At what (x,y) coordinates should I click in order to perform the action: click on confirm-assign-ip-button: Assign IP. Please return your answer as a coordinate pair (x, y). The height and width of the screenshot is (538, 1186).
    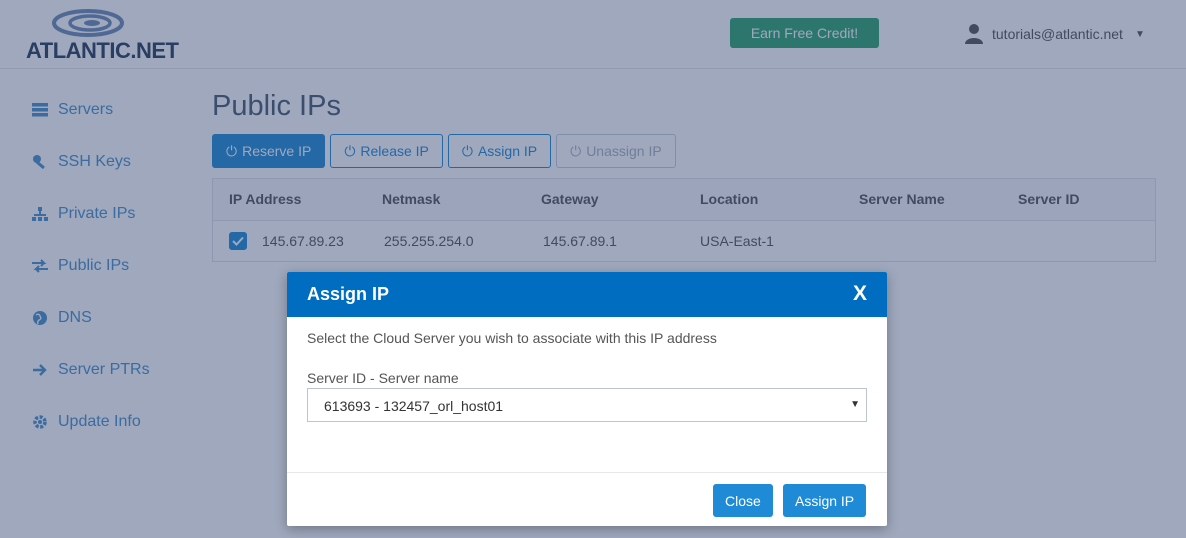
    Looking at the image, I should click on (825, 500).